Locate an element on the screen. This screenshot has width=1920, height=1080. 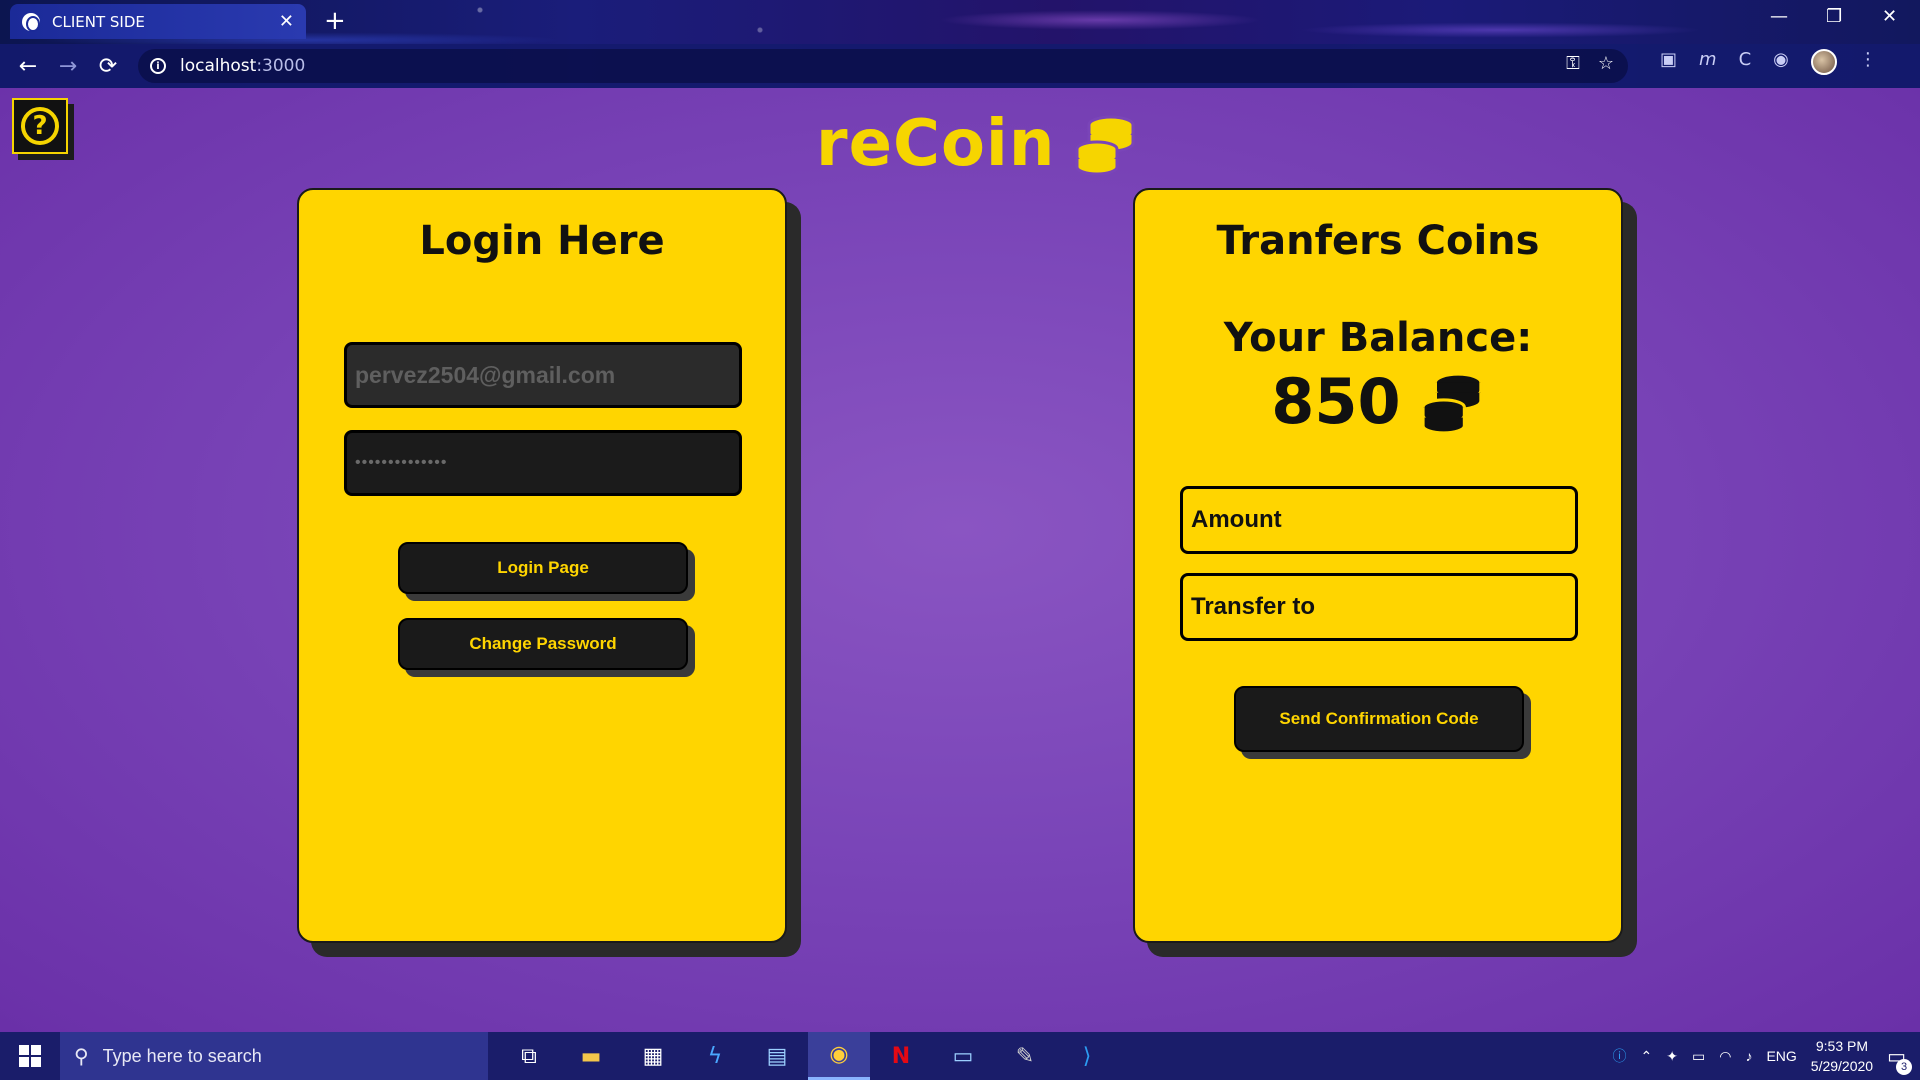
vscode-icon: ⟩ is located at coordinates (1087, 1056).